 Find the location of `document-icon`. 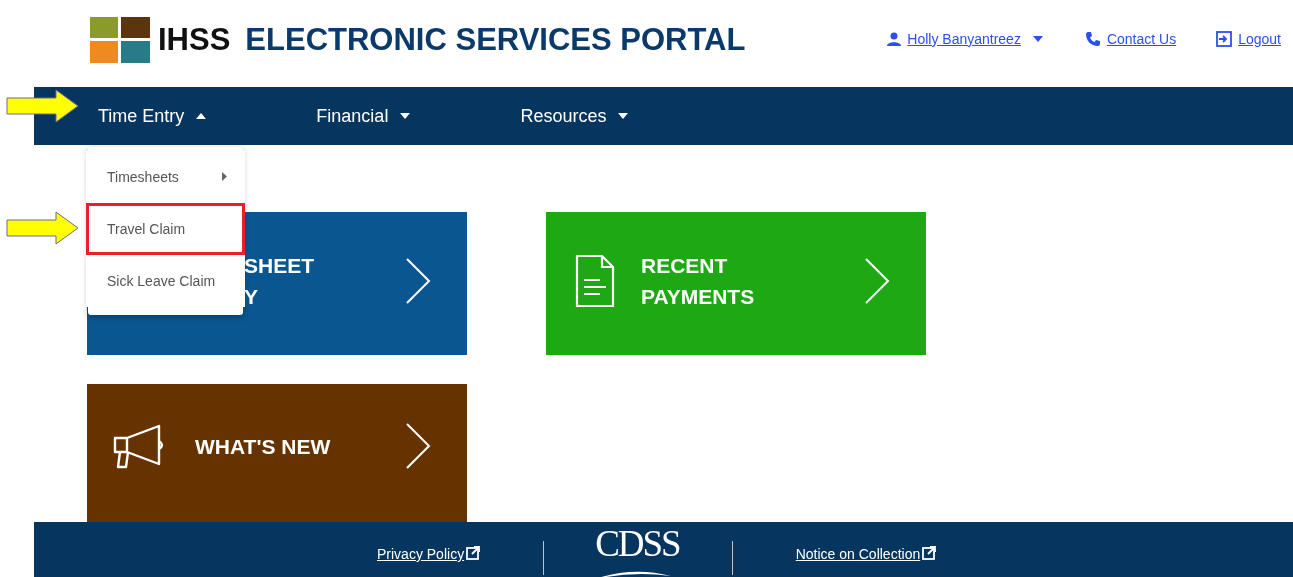

document-icon is located at coordinates (595, 281).